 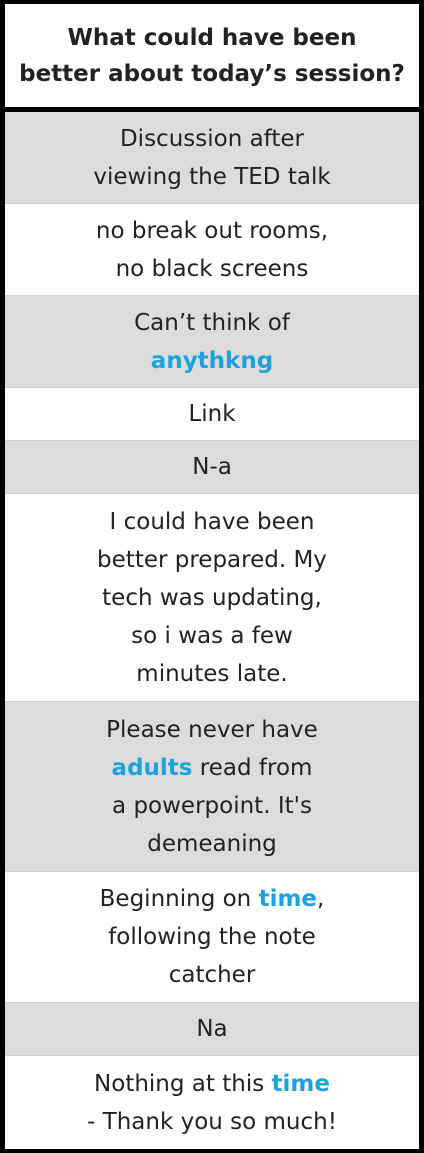 I want to click on response-line: Can’t think of, so click(x=212, y=323).